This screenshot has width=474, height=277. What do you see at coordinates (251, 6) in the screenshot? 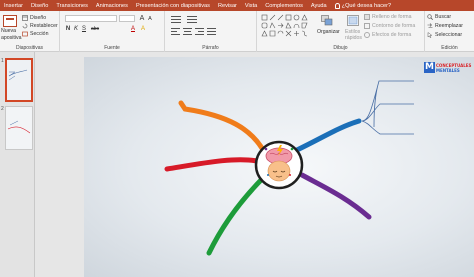
I see `tab-vista: Vista` at bounding box center [251, 6].